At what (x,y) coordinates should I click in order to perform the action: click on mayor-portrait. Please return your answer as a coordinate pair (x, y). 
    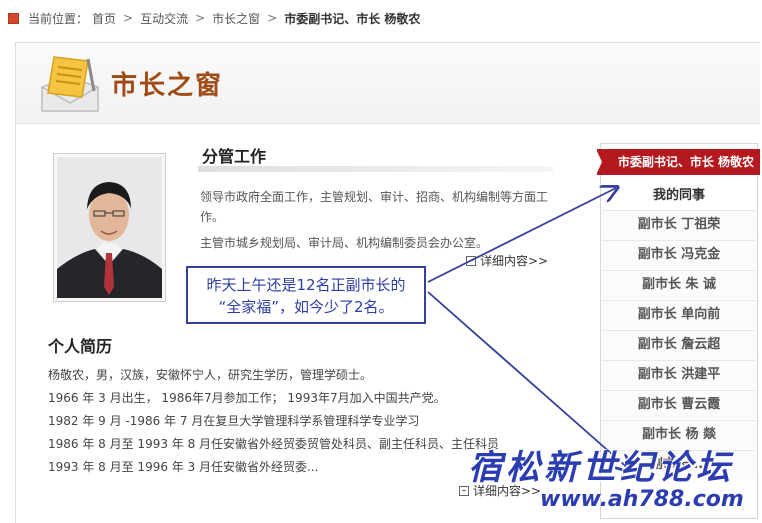
    Looking at the image, I should click on (109, 227).